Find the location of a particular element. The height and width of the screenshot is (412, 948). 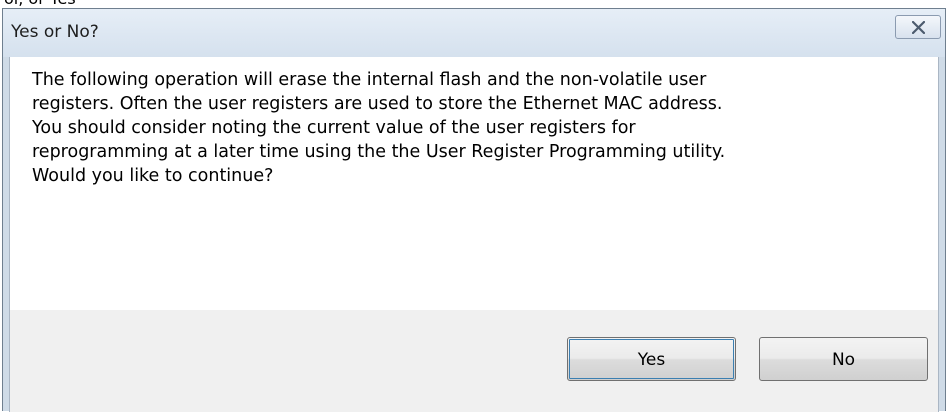

close-button is located at coordinates (918, 27).